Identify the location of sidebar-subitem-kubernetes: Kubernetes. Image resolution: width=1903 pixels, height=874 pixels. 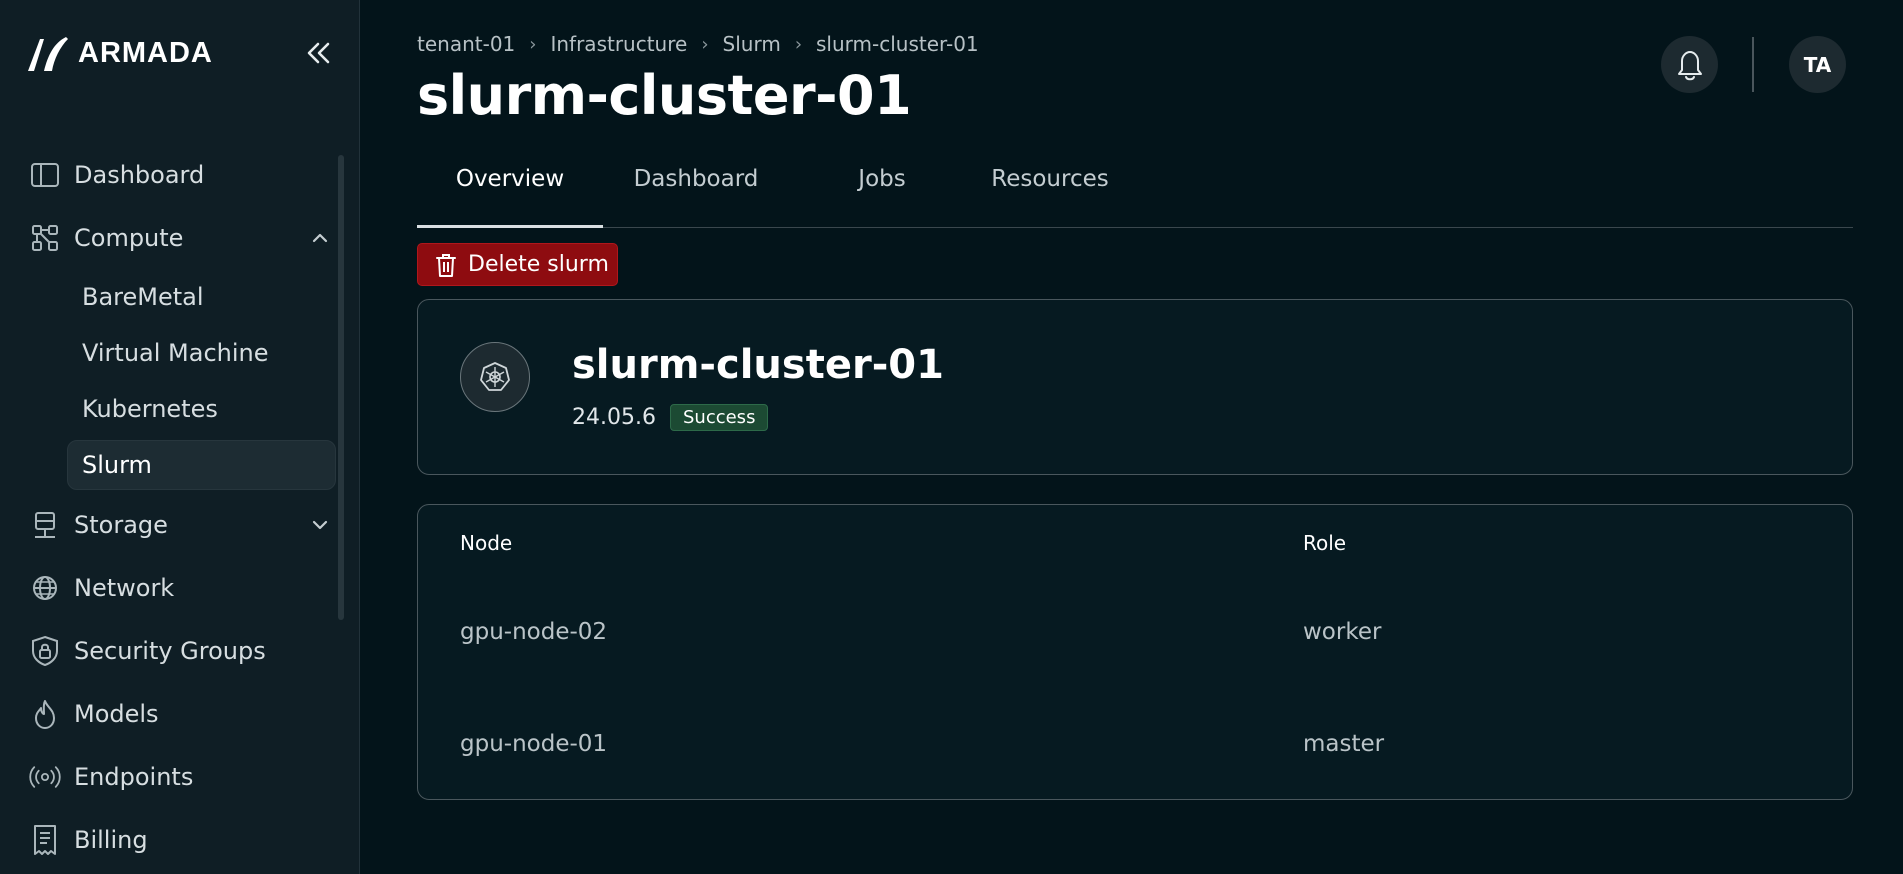
(170, 409).